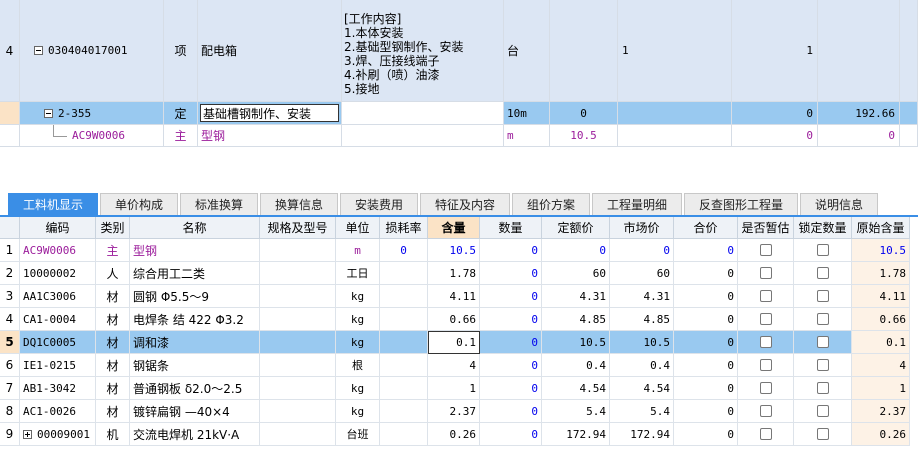 The image size is (918, 459). Describe the element at coordinates (404, 228) in the screenshot. I see `col-header-loss-rate: 损耗率` at that location.